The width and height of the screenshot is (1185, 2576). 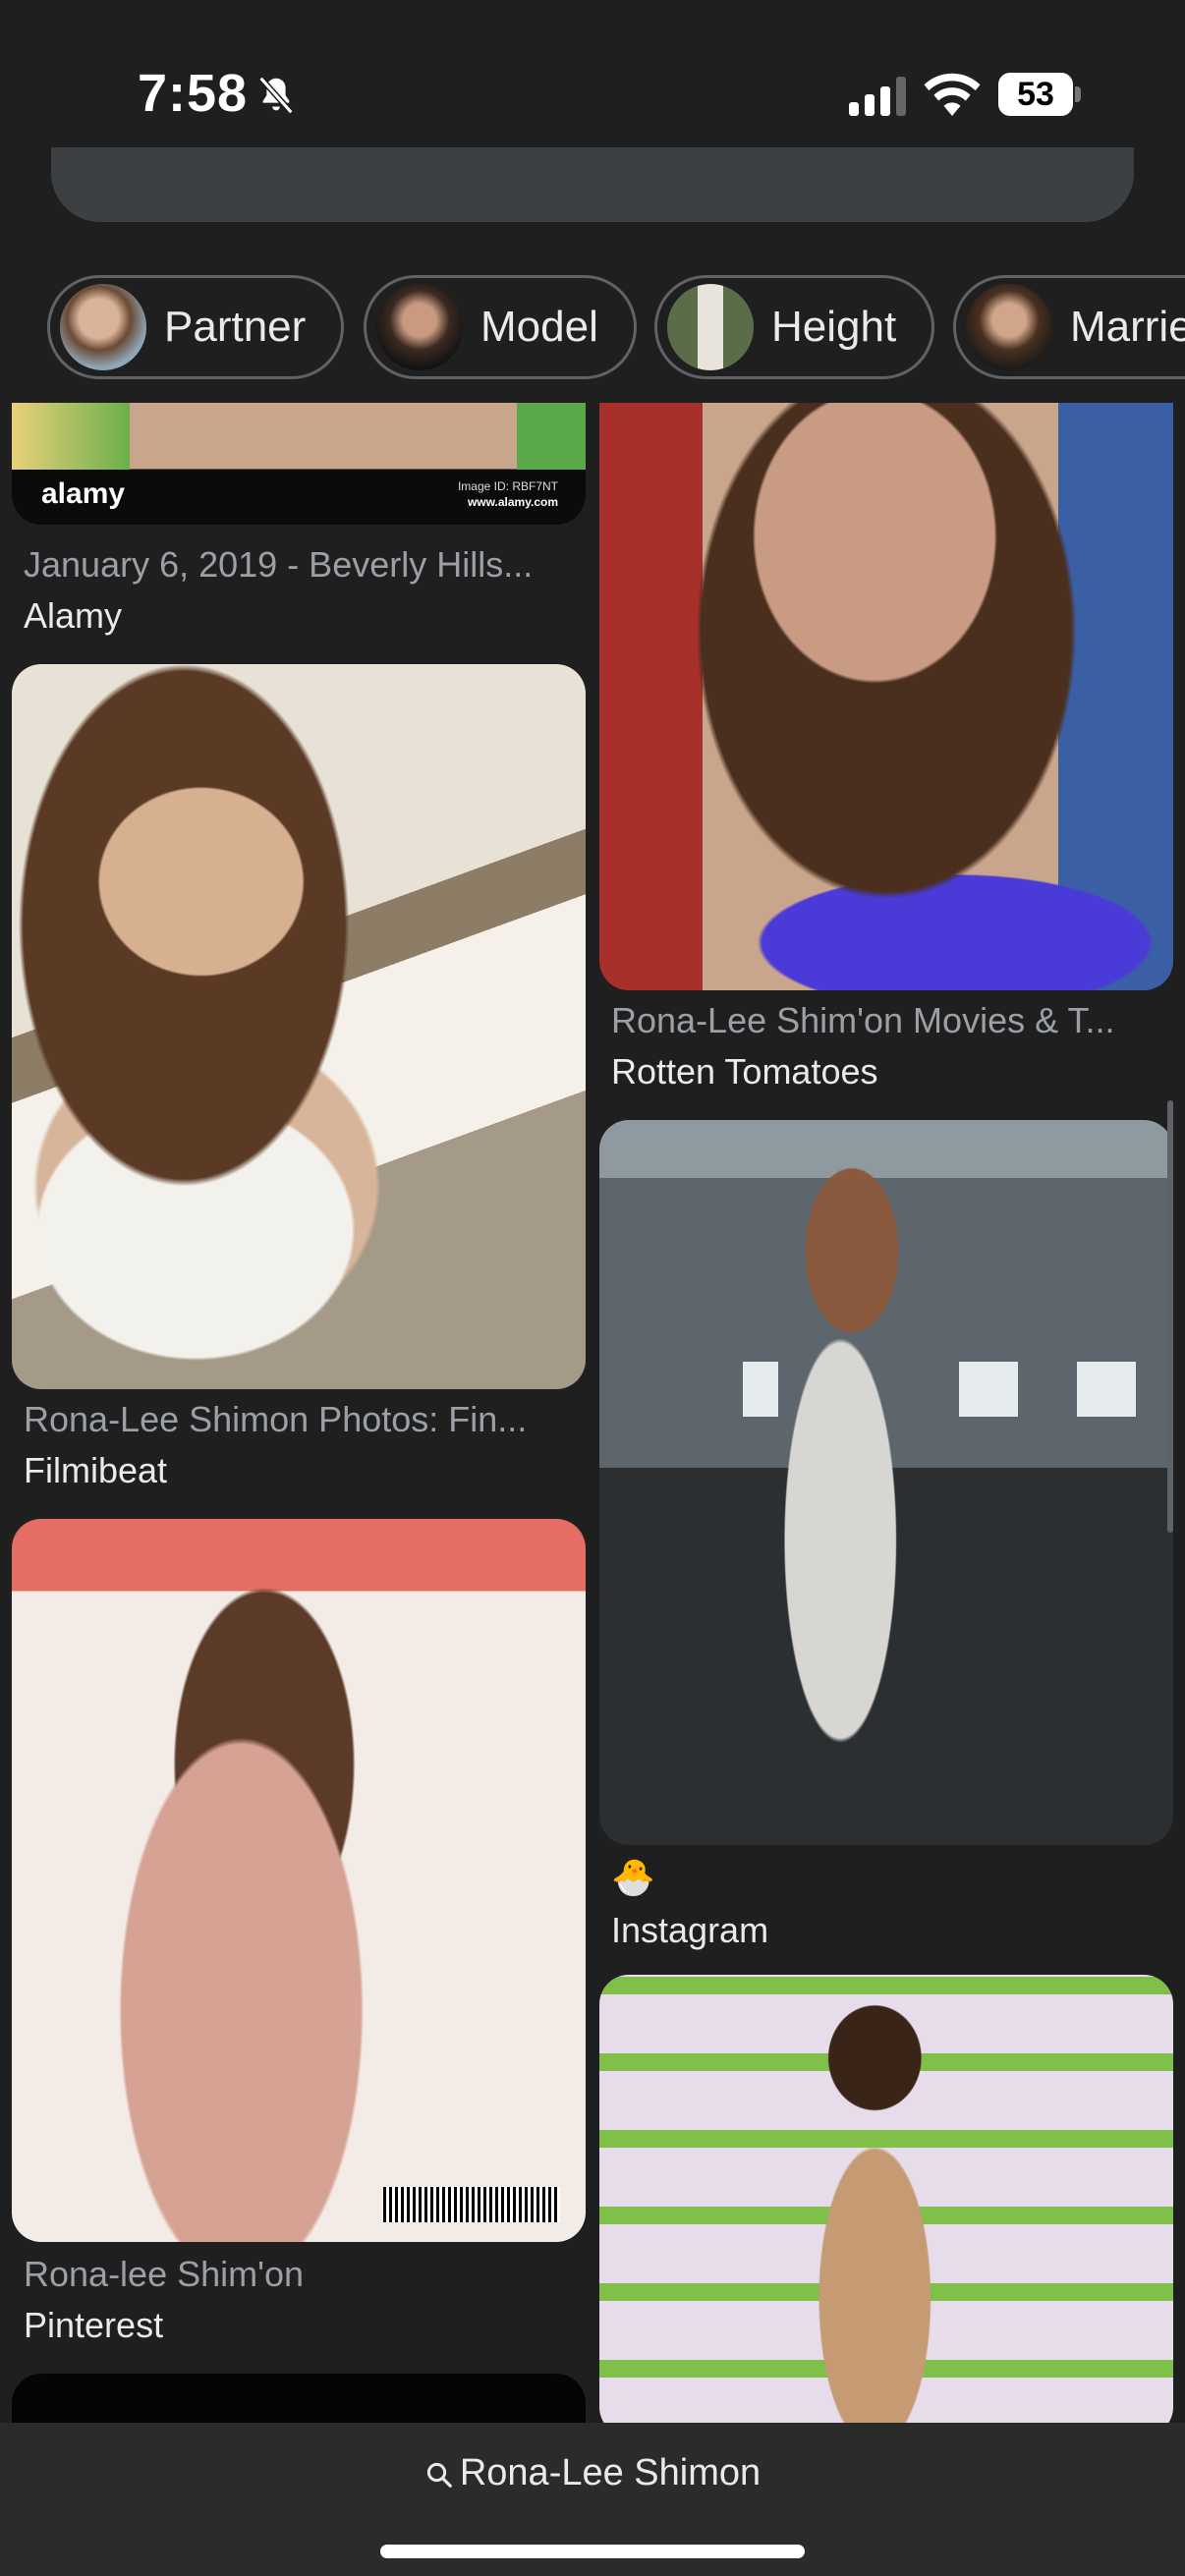 I want to click on chip-partner-avatar, so click(x=103, y=327).